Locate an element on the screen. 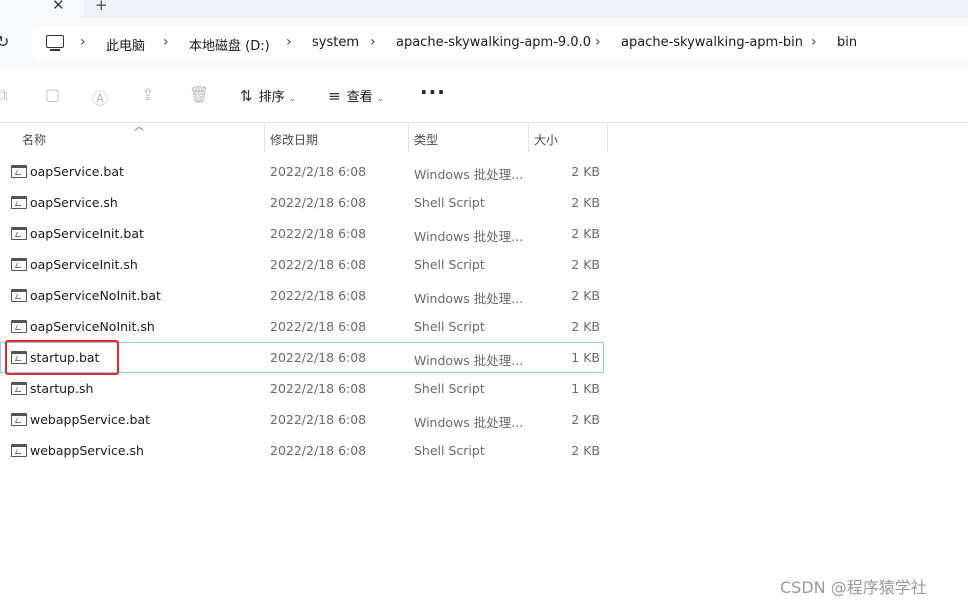  watermark: CSDN @程序猿学社 is located at coordinates (853, 587).